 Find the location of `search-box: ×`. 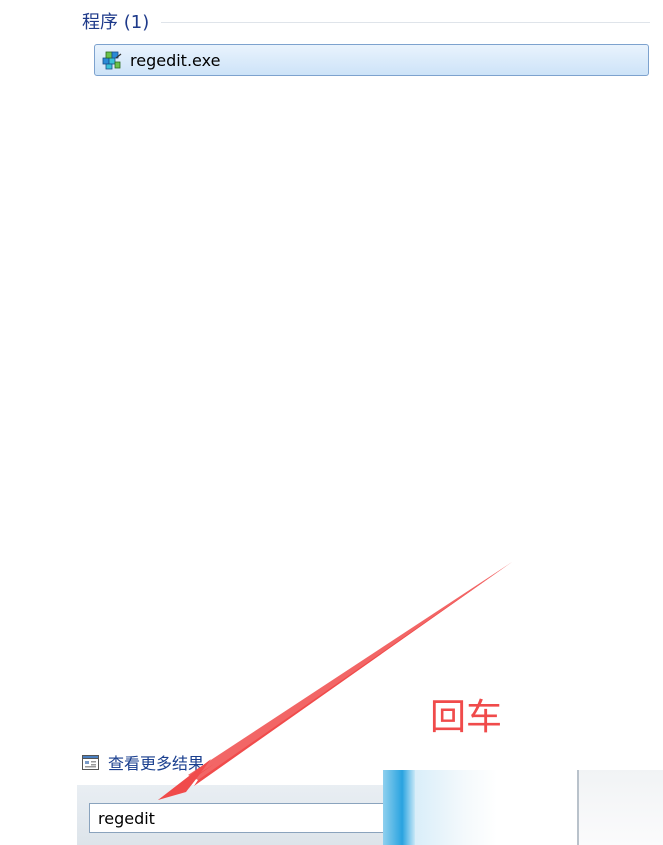

search-box: × is located at coordinates (254, 818).